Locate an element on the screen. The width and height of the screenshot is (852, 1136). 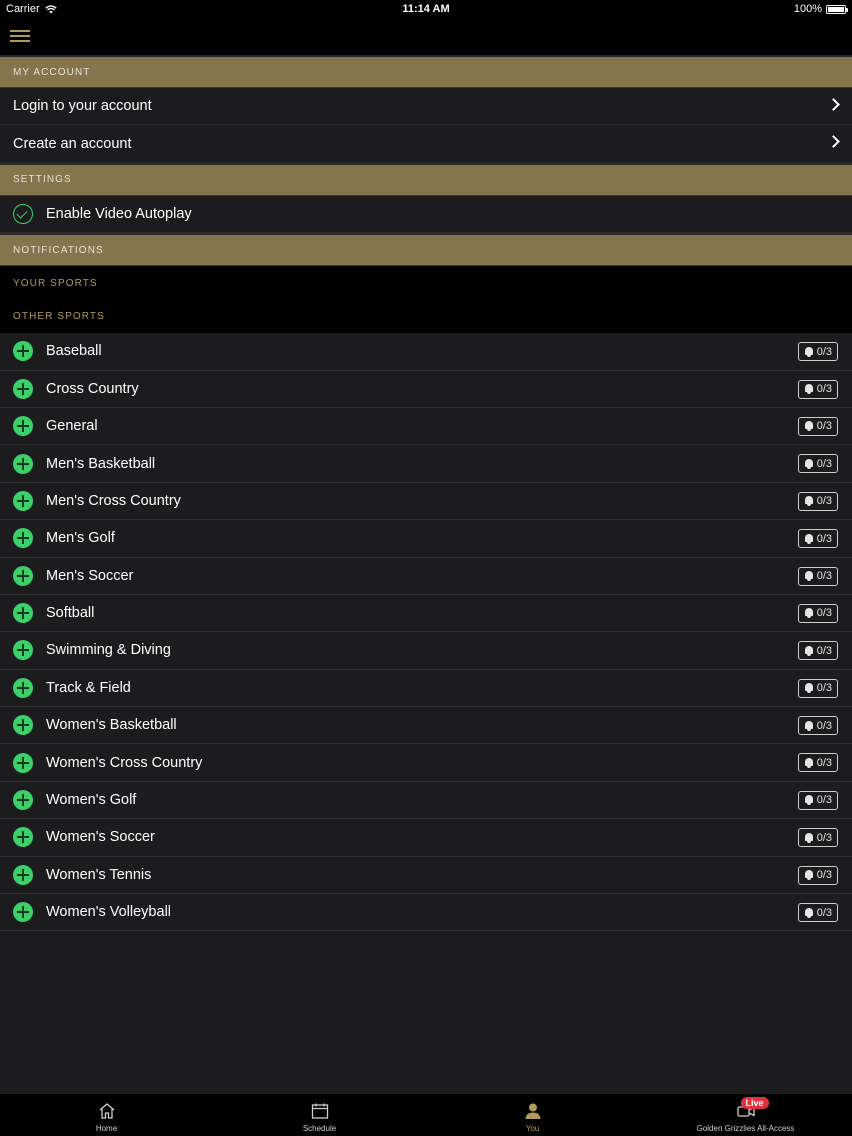
live-badge: Live is located at coordinates (754, 1103).